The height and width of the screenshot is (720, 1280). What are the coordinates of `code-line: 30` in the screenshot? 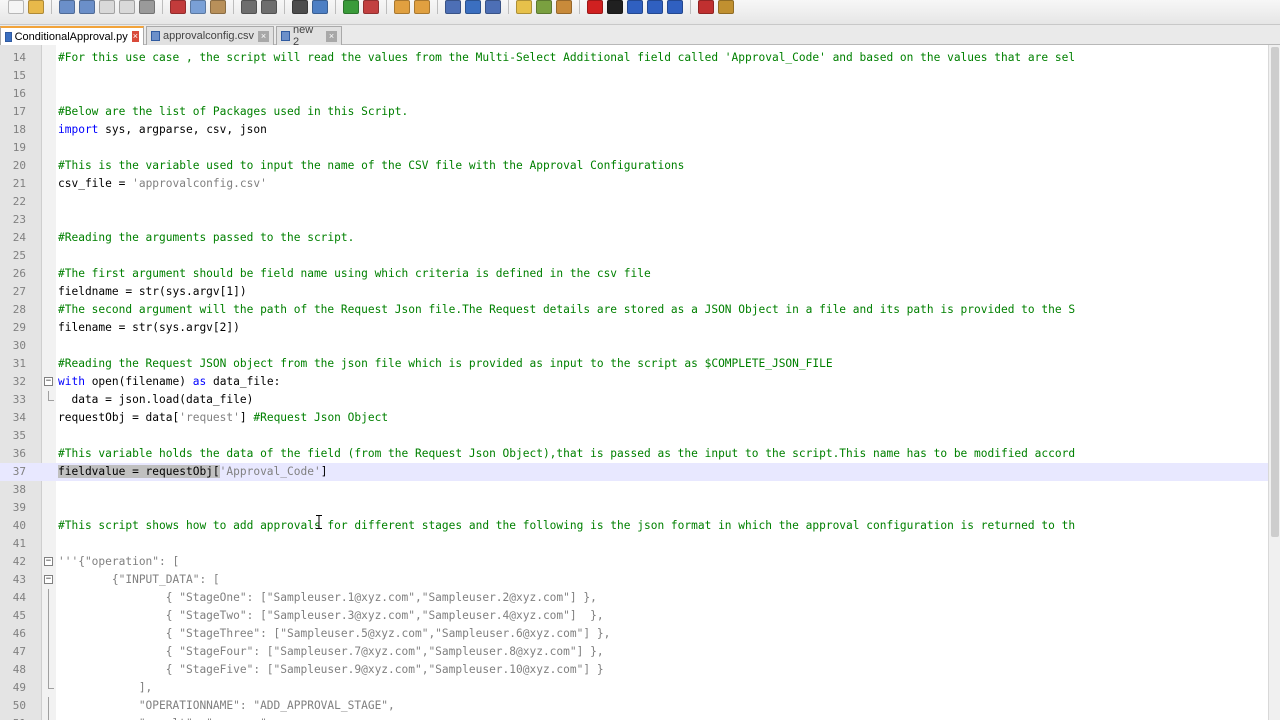 It's located at (634, 346).